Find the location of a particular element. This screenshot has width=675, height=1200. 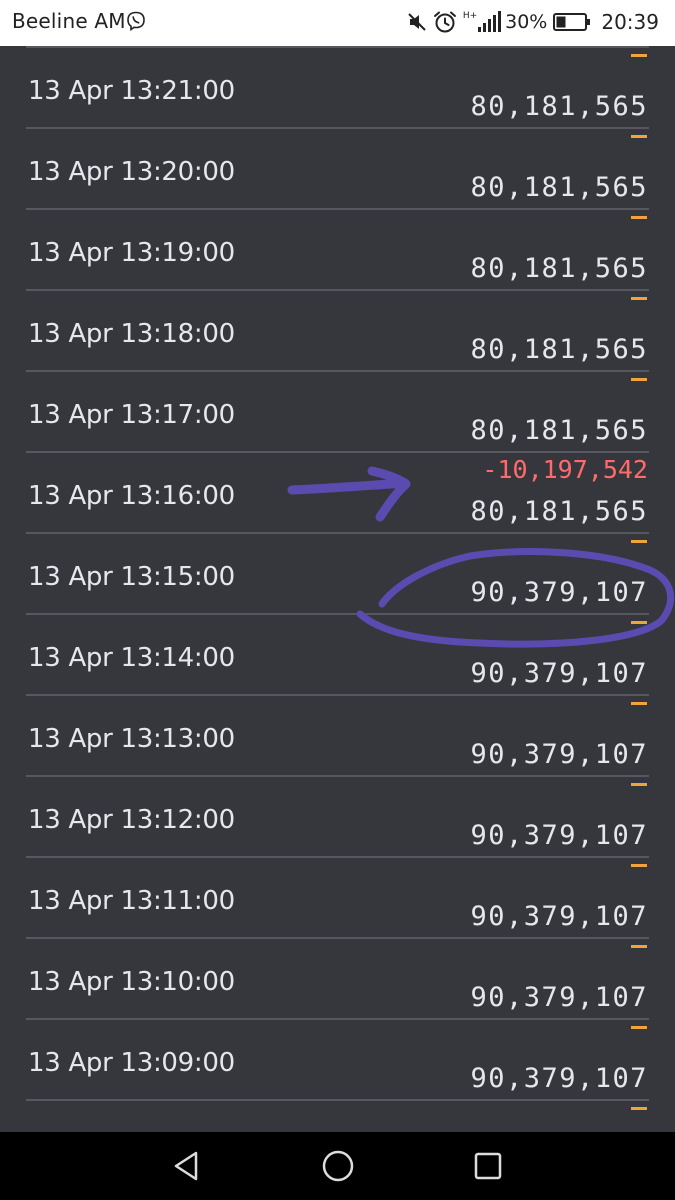

row-timestamp: 13 Apr 13:20:00 is located at coordinates (131, 172).